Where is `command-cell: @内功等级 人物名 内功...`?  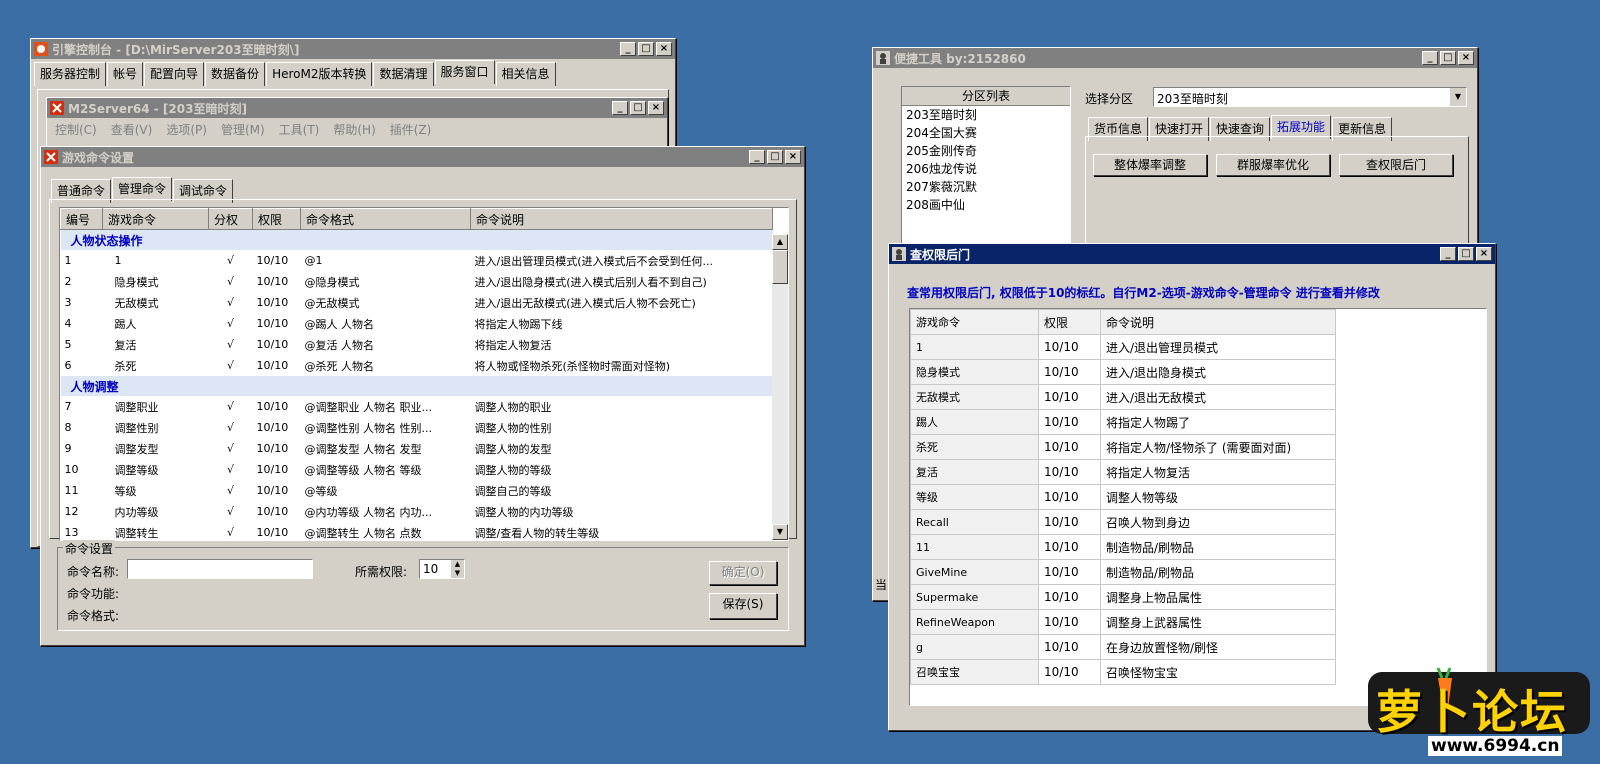 command-cell: @内功等级 人物名 内功... is located at coordinates (368, 512).